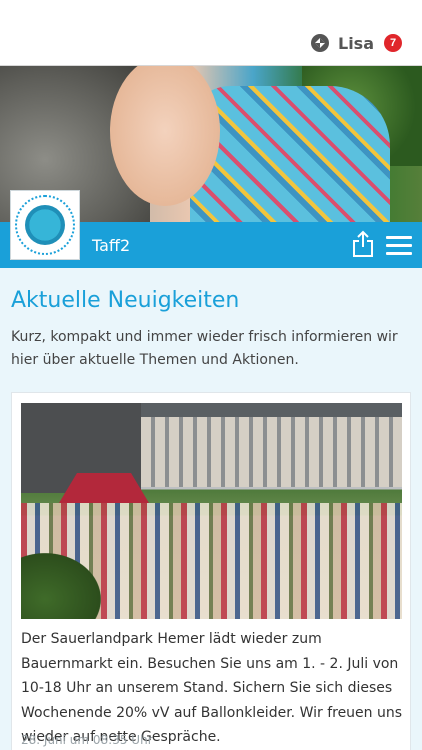  I want to click on user-menu: Lisa 7, so click(356, 43).